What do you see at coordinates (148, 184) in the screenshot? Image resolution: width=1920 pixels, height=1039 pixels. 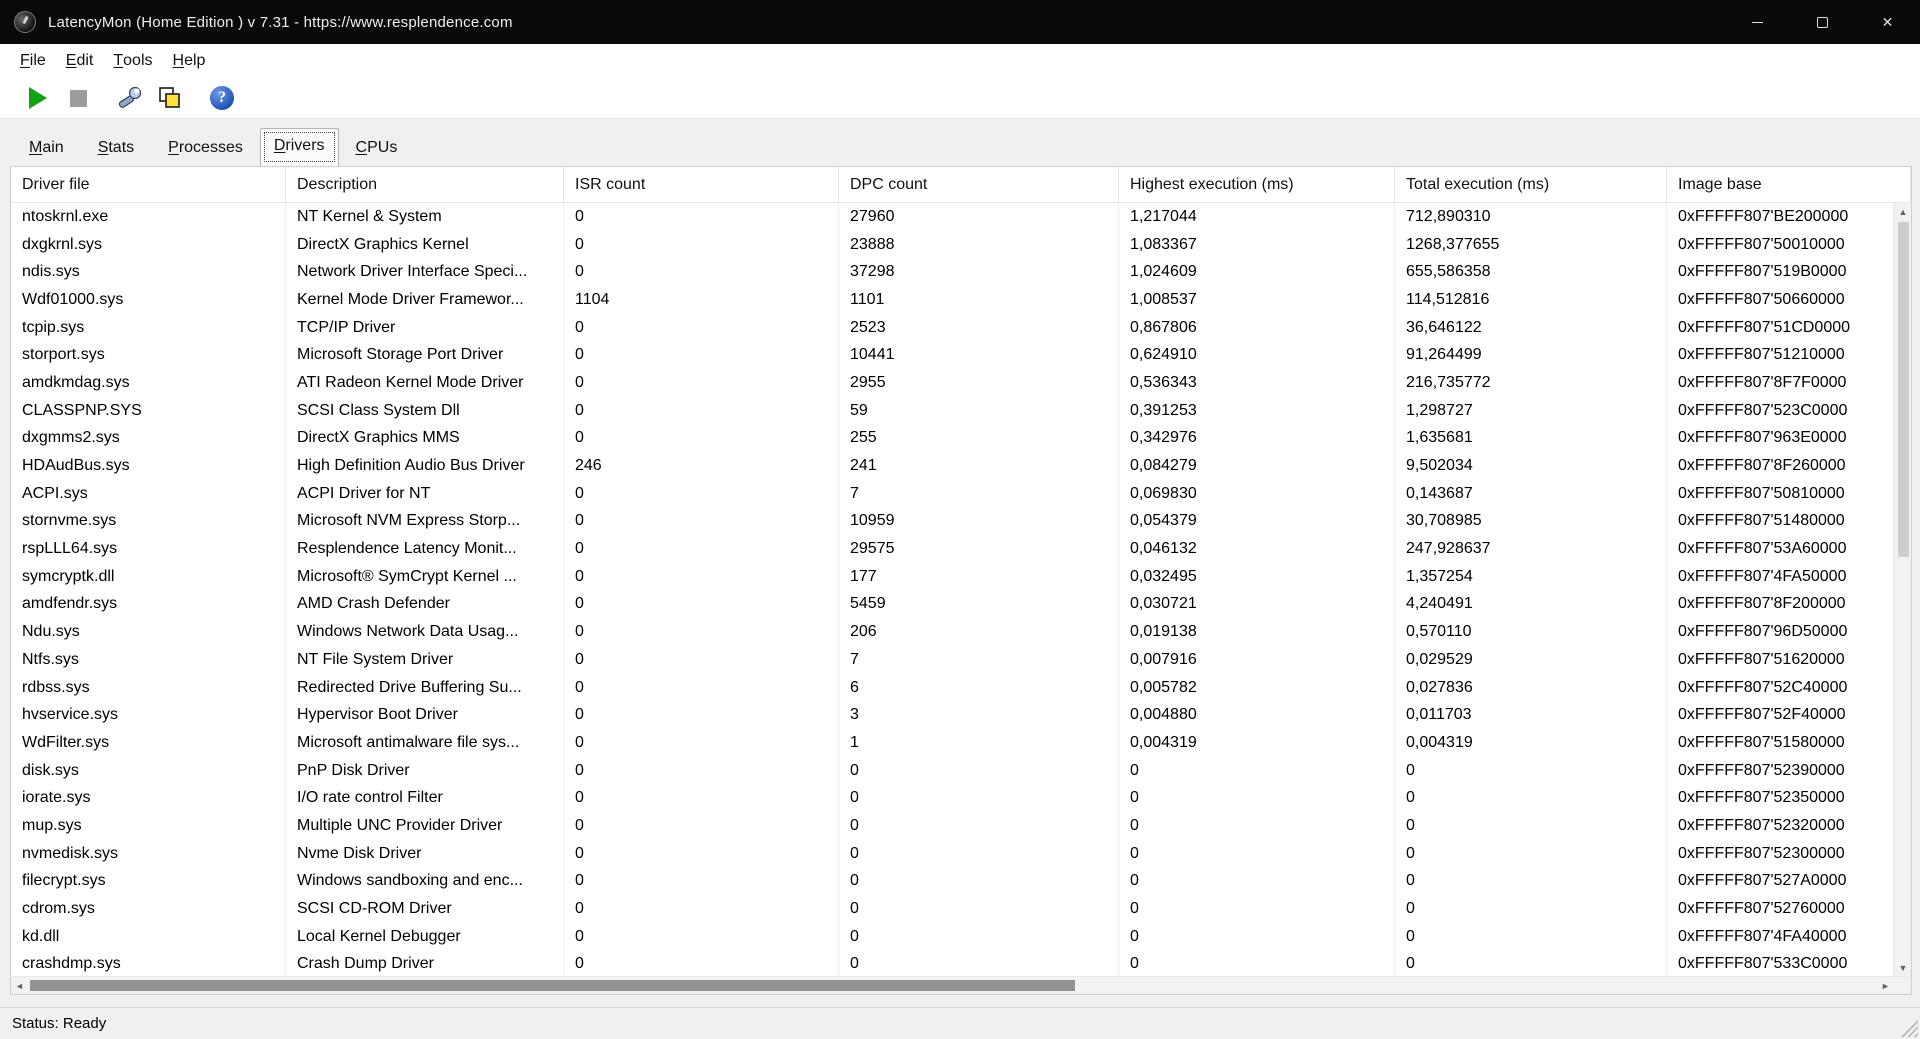 I see `column-header-0: Driver file` at bounding box center [148, 184].